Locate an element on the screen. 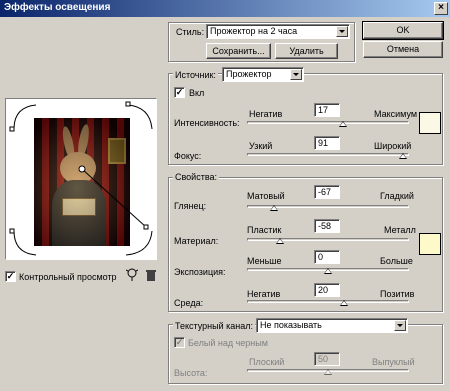 The height and width of the screenshot is (391, 450). properties-label: Свойства: is located at coordinates (196, 177).